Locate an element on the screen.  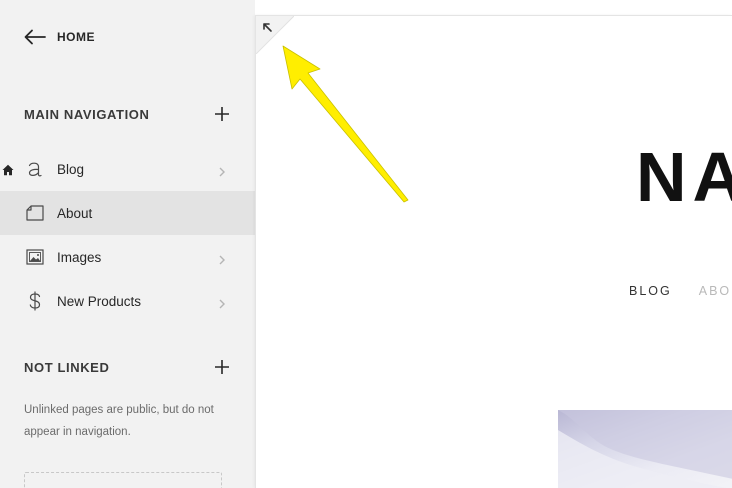
add-page-button is located at coordinates (222, 114).